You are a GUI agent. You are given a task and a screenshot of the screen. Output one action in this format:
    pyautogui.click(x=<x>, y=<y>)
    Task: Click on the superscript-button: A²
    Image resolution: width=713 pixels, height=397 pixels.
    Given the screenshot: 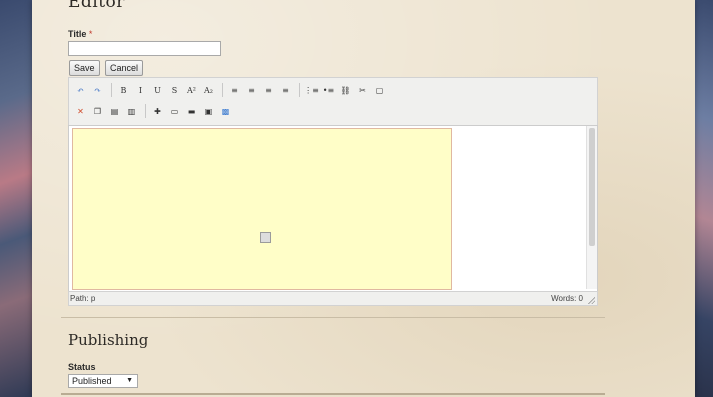 What is the action you would take?
    pyautogui.click(x=191, y=90)
    